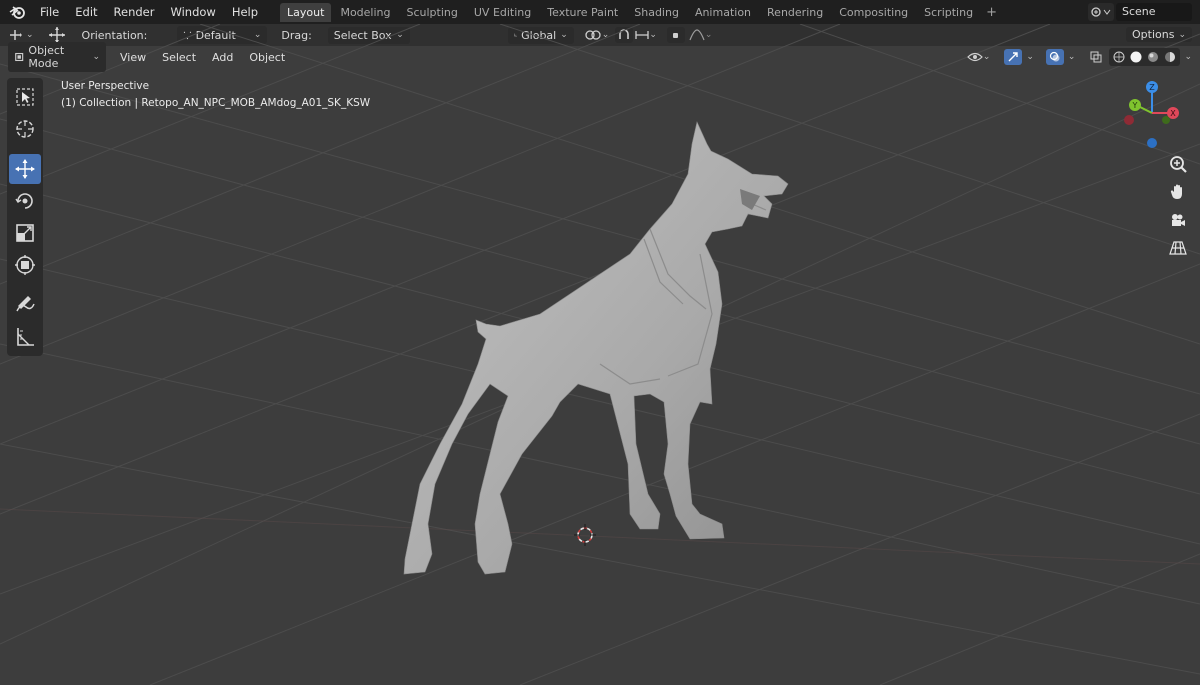 The width and height of the screenshot is (1200, 685). What do you see at coordinates (1101, 12) in the screenshot?
I see `scene-icon` at bounding box center [1101, 12].